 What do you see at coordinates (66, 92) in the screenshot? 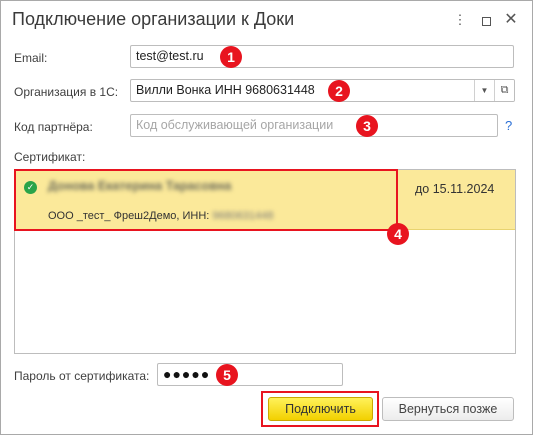
I see `organization-label: Организация в 1С:` at bounding box center [66, 92].